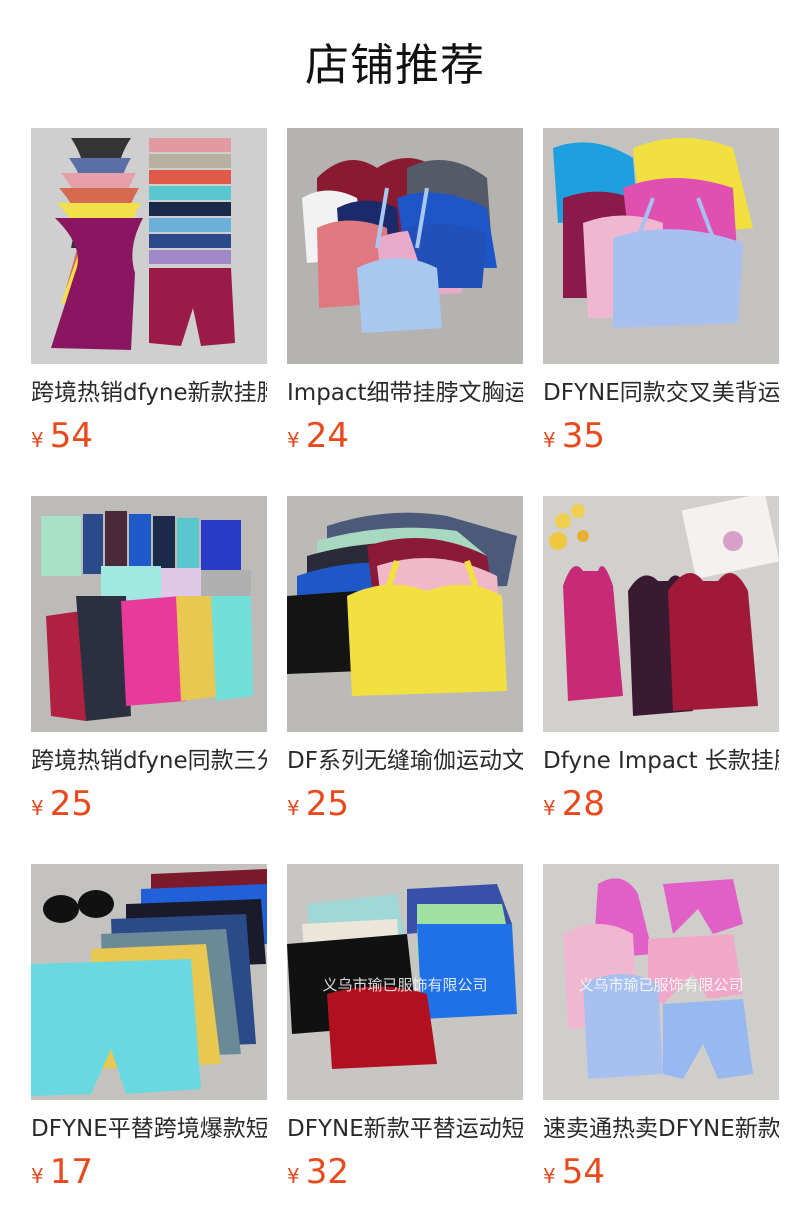 This screenshot has height=1232, width=790. I want to click on product-card: DFYNE同款交叉美背运动文胸 ¥35, so click(661, 296).